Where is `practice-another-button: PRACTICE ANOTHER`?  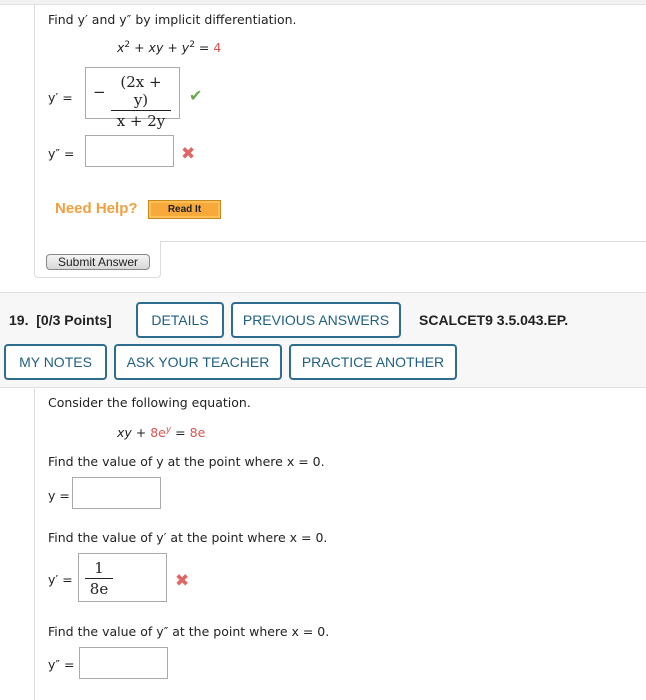
practice-another-button: PRACTICE ANOTHER is located at coordinates (373, 362).